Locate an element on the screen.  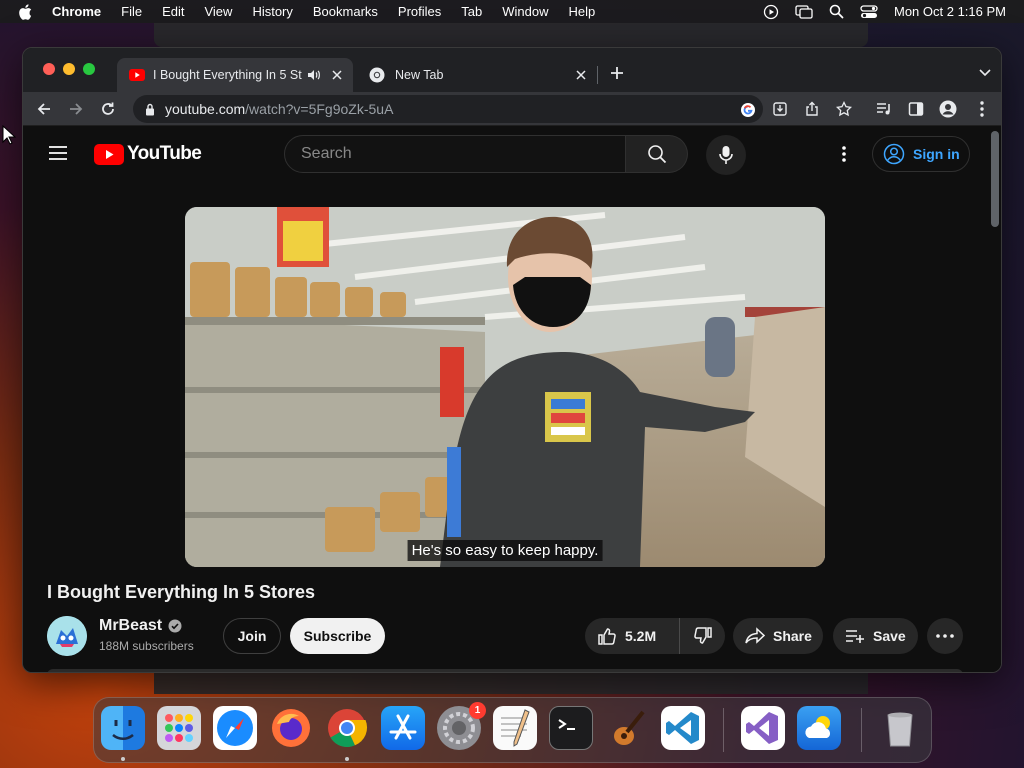
search-icon is located at coordinates (656, 154).